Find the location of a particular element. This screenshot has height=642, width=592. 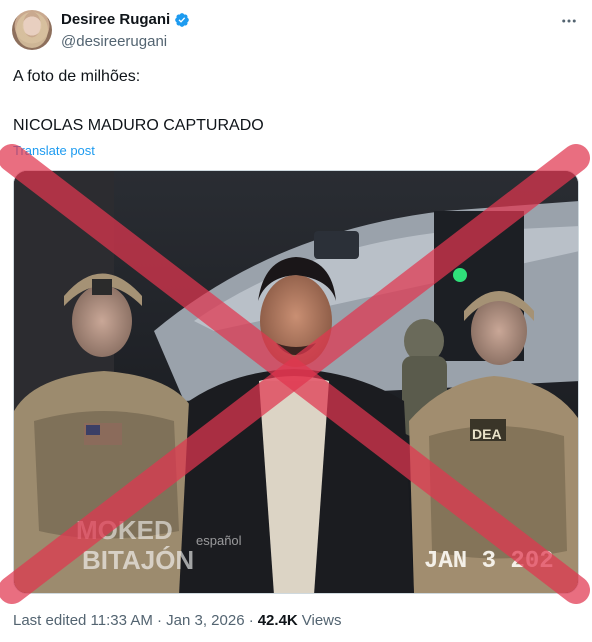

author-avatar is located at coordinates (32, 30).